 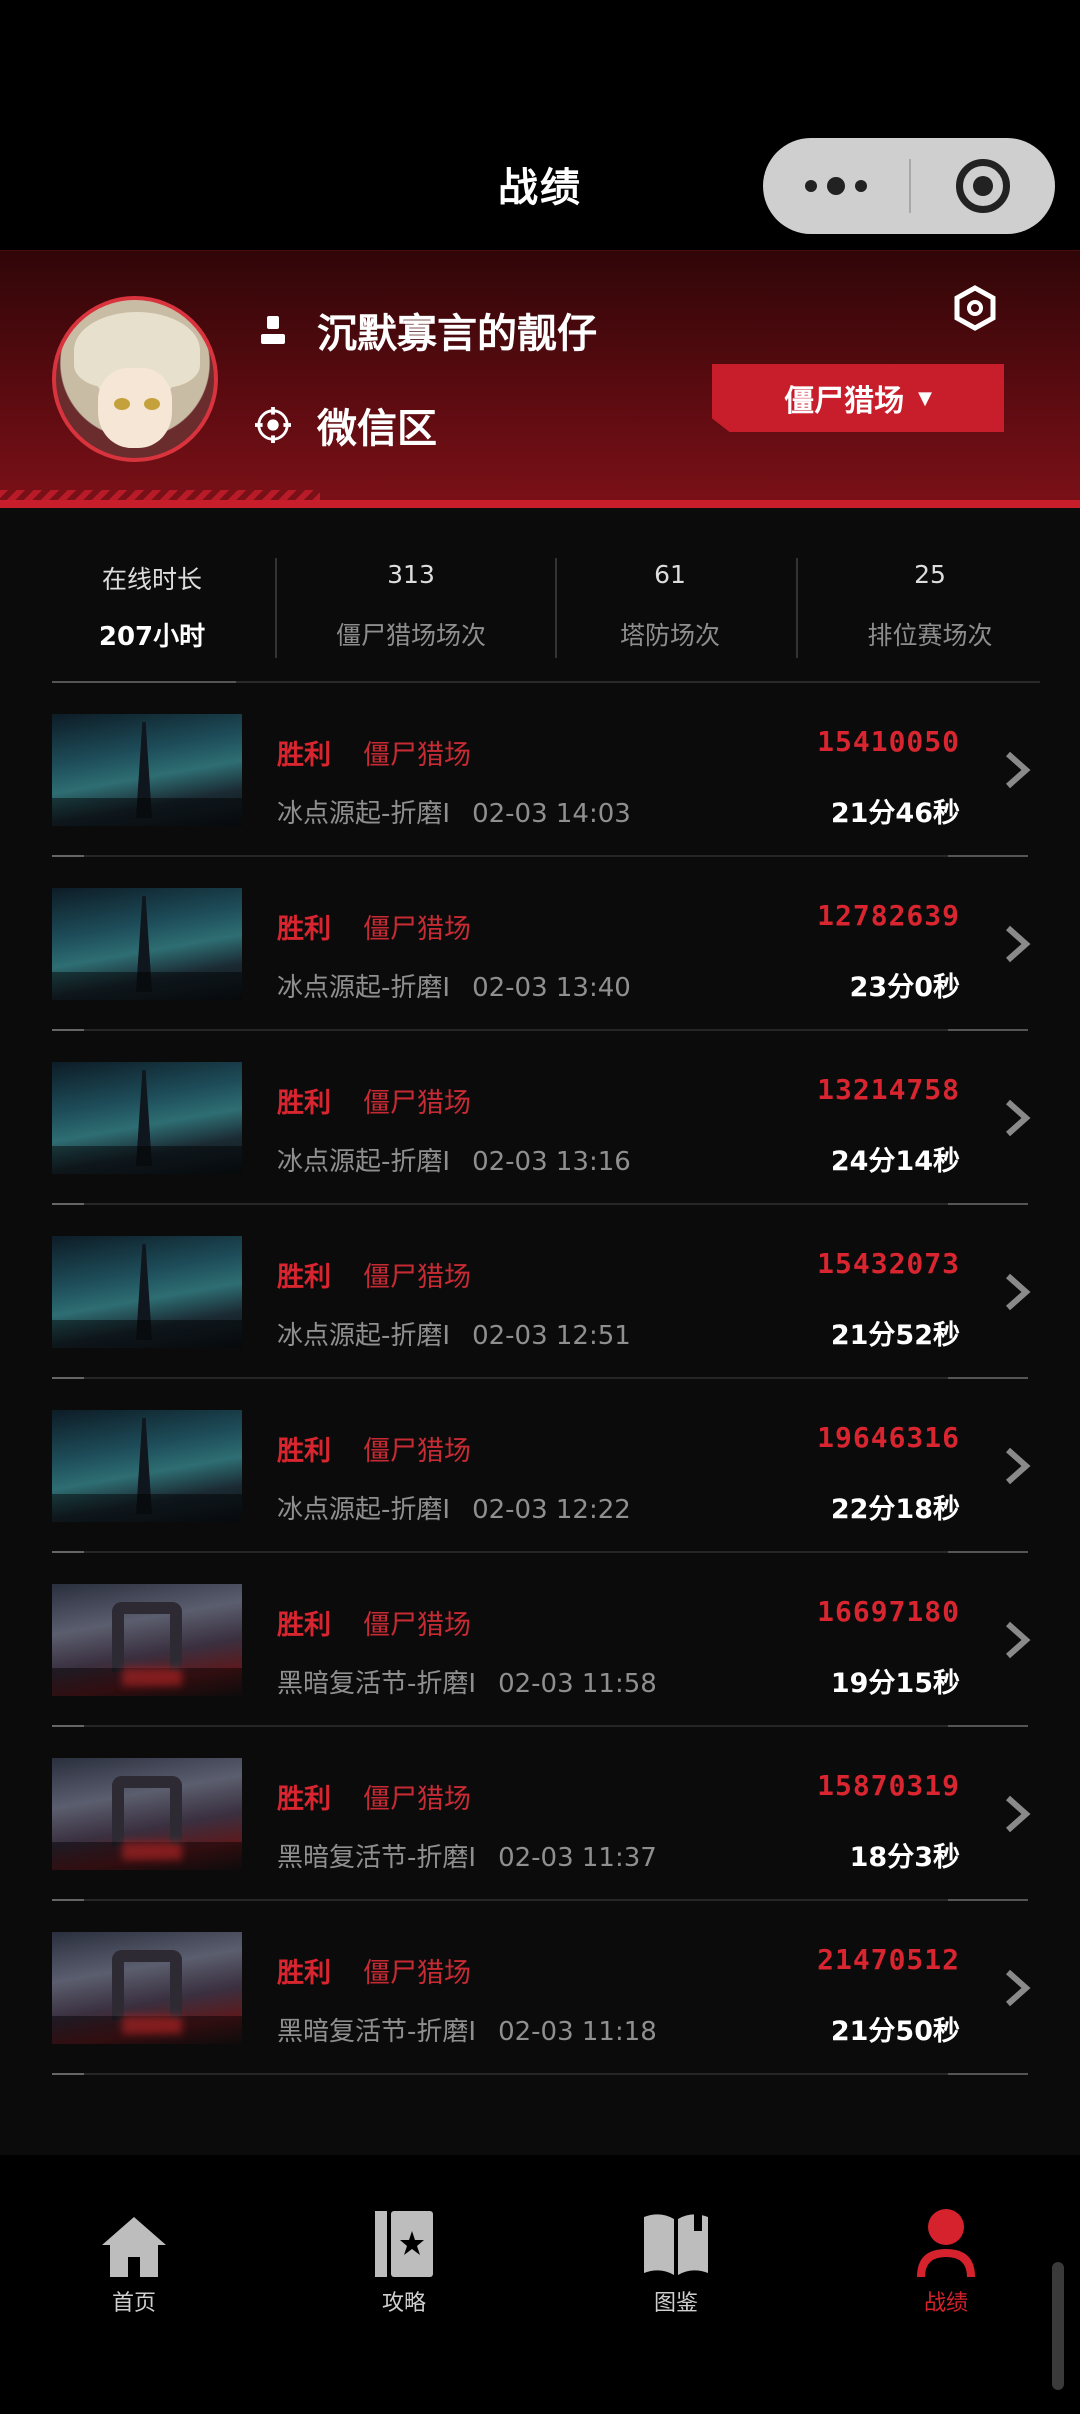 I want to click on stat-label: 排位赛场次, so click(x=930, y=635).